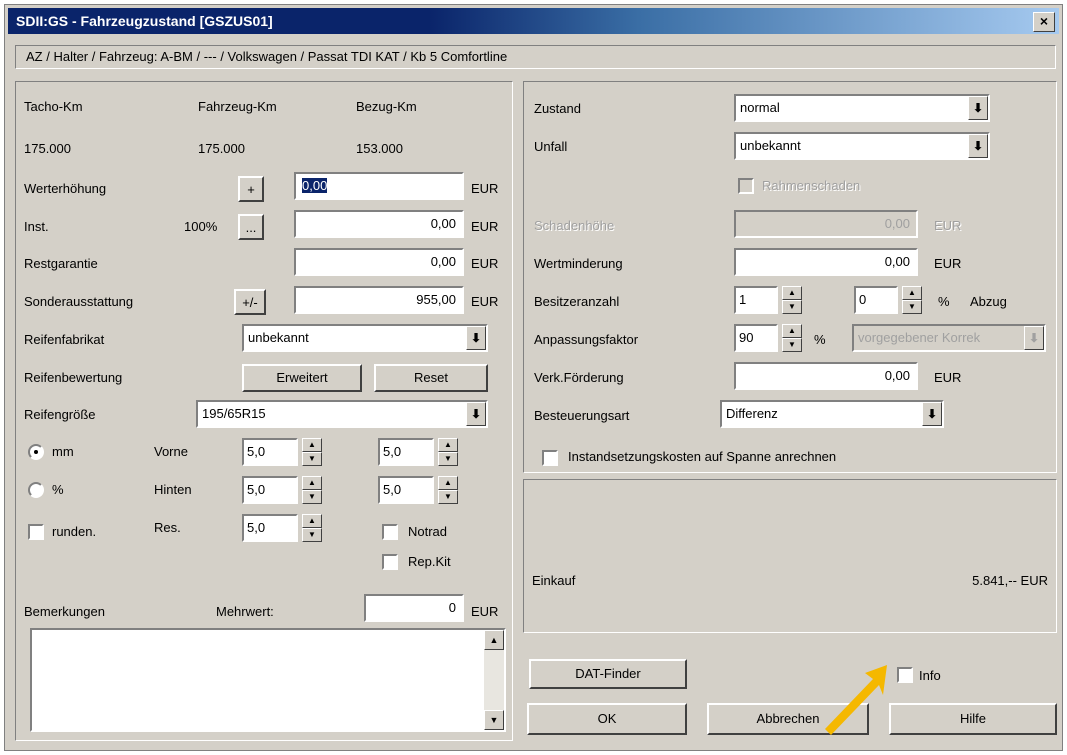 The width and height of the screenshot is (1067, 755). I want to click on reifenfabrikat-select: unbekannt ⬇, so click(365, 338).